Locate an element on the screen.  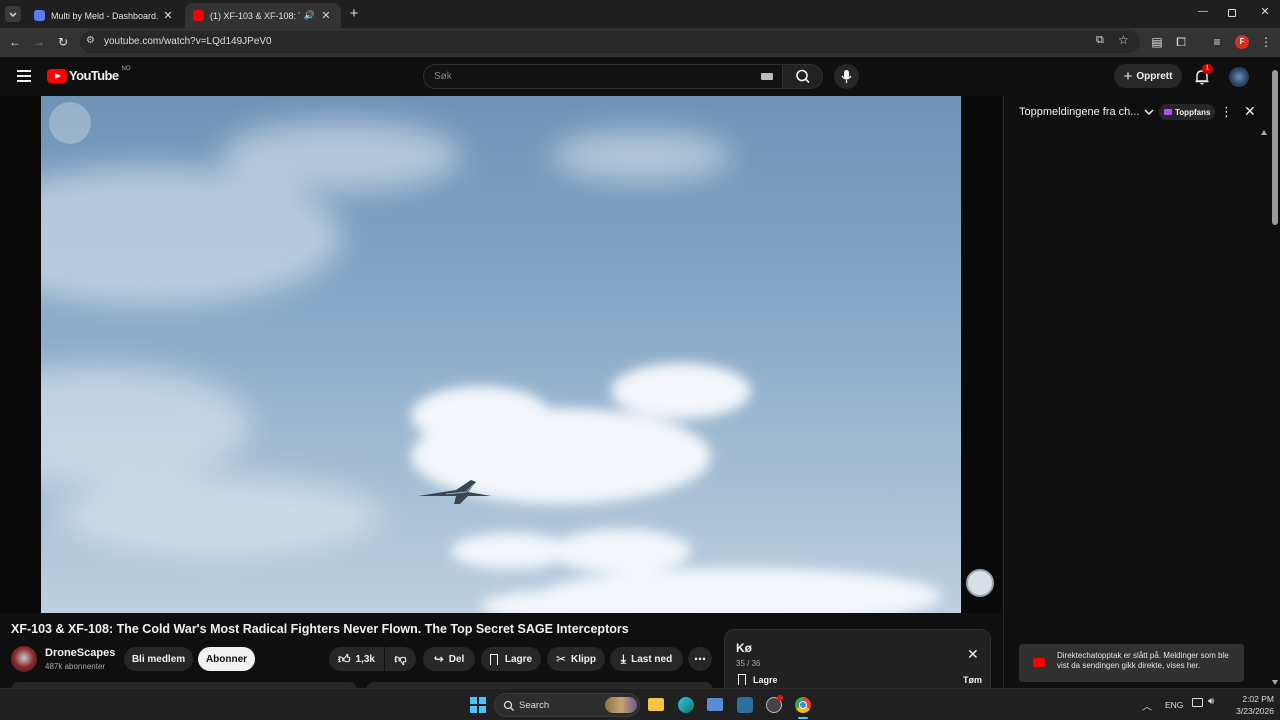
start-windows-icon is located at coordinates (478, 705).